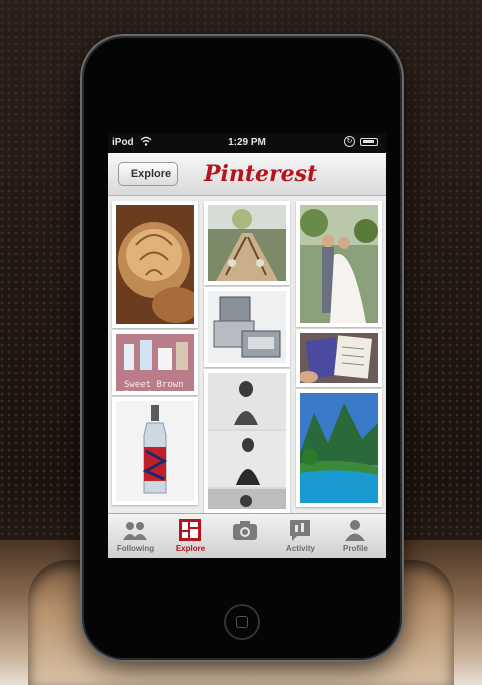 This screenshot has height=685, width=482. I want to click on tab-bar: Following Explore Activity Profile, so click(247, 535).